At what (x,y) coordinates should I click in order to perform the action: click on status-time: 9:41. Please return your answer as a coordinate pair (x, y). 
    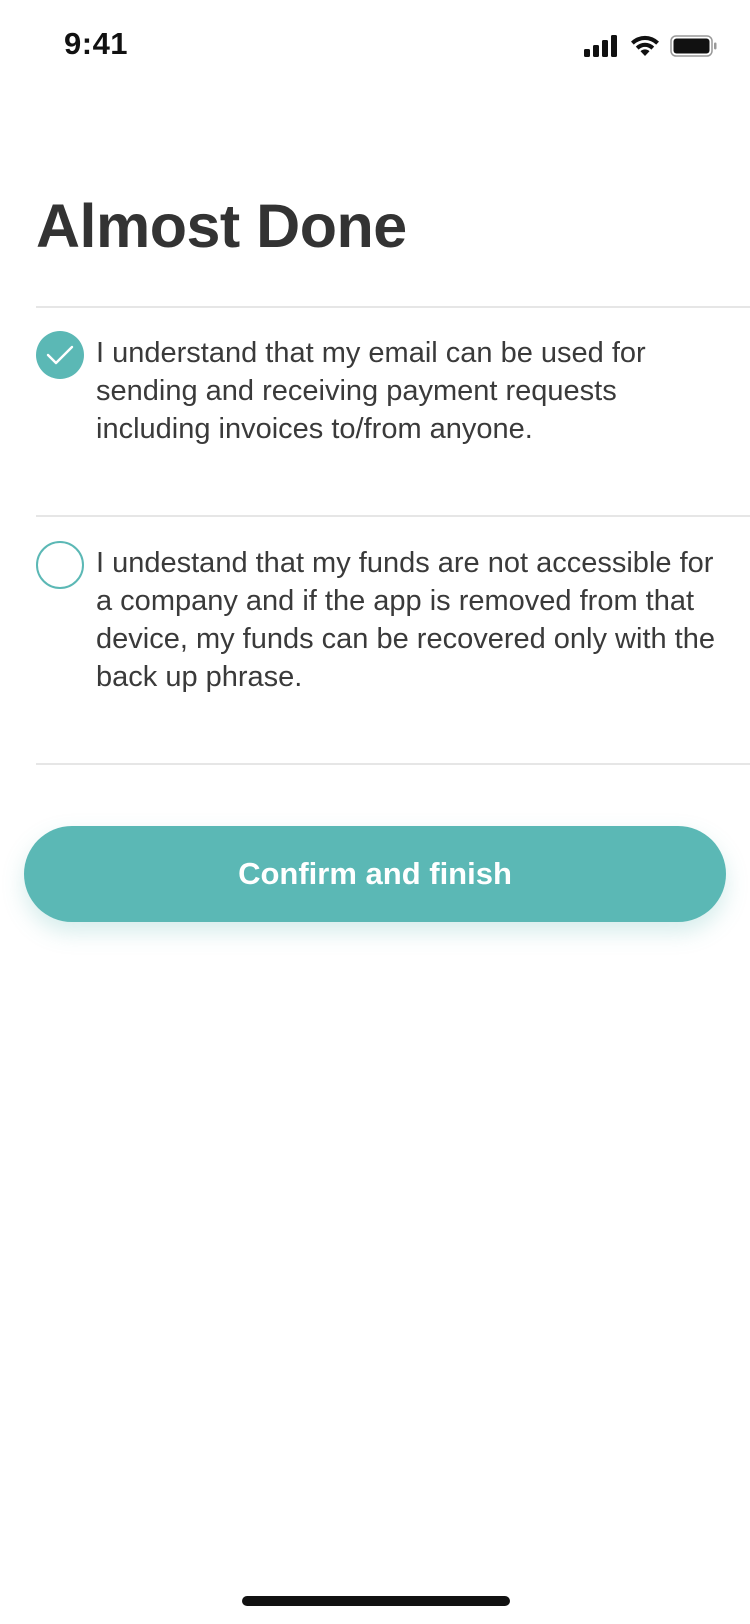
    Looking at the image, I should click on (96, 43).